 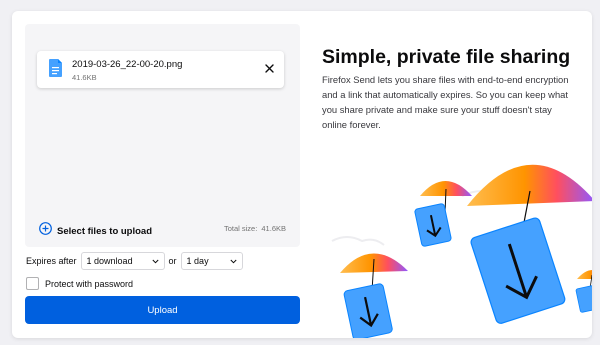 I want to click on total-size-label: Total size:, so click(x=240, y=228).